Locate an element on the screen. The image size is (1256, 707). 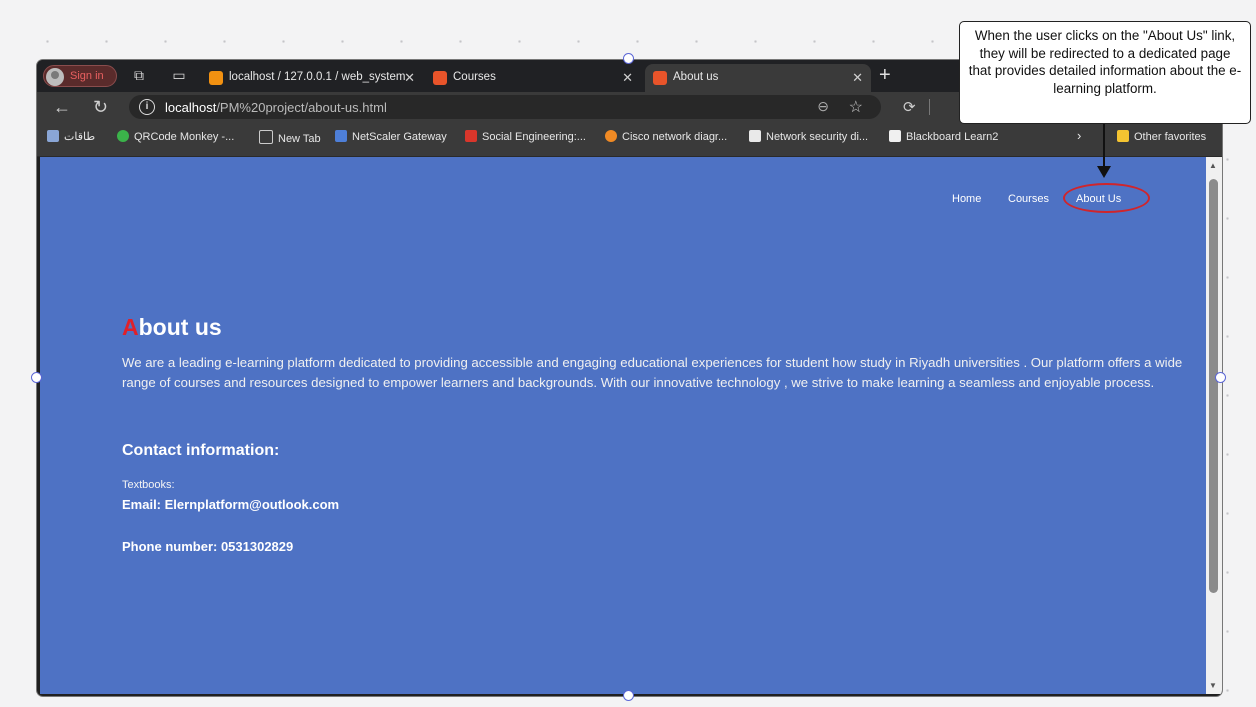
bookmark-label: New Tab is located at coordinates (299, 139).